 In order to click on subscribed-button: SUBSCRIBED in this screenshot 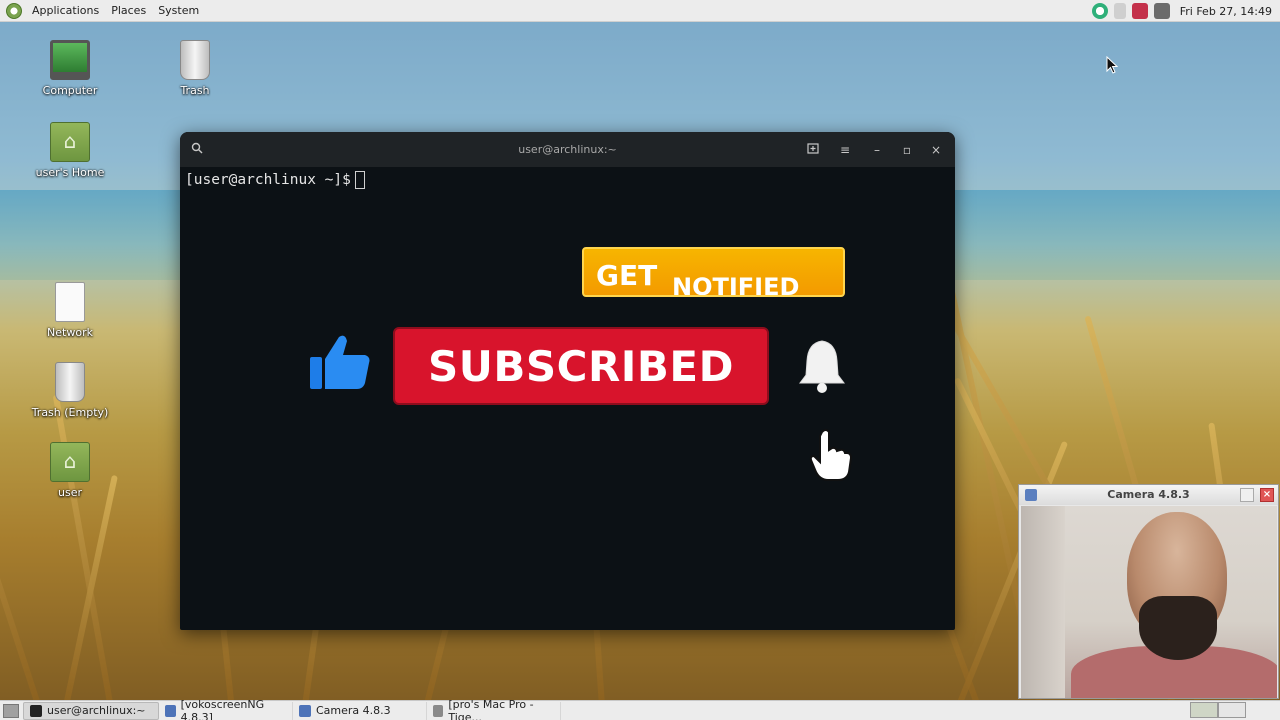, I will do `click(581, 366)`.